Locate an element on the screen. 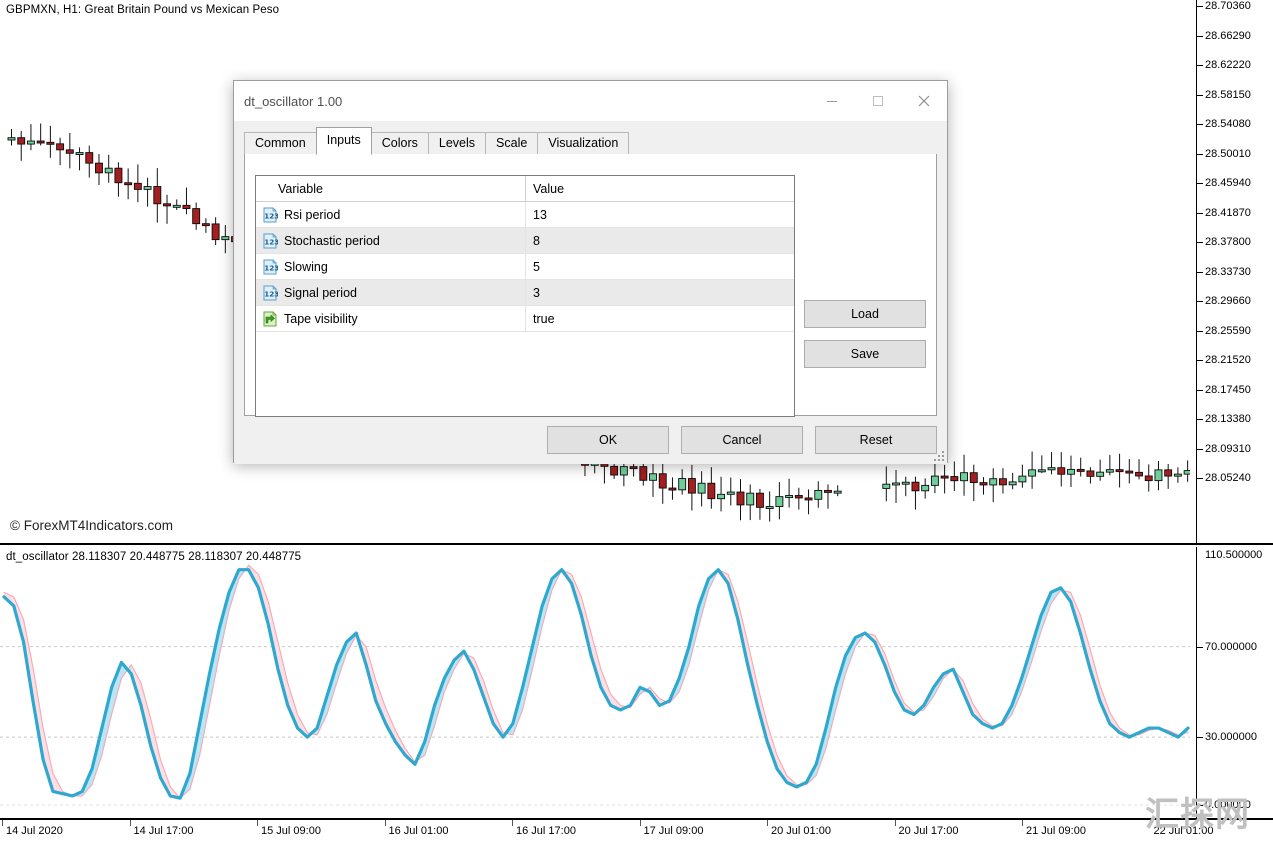  parameter-value-cell: 13 is located at coordinates (660, 214).